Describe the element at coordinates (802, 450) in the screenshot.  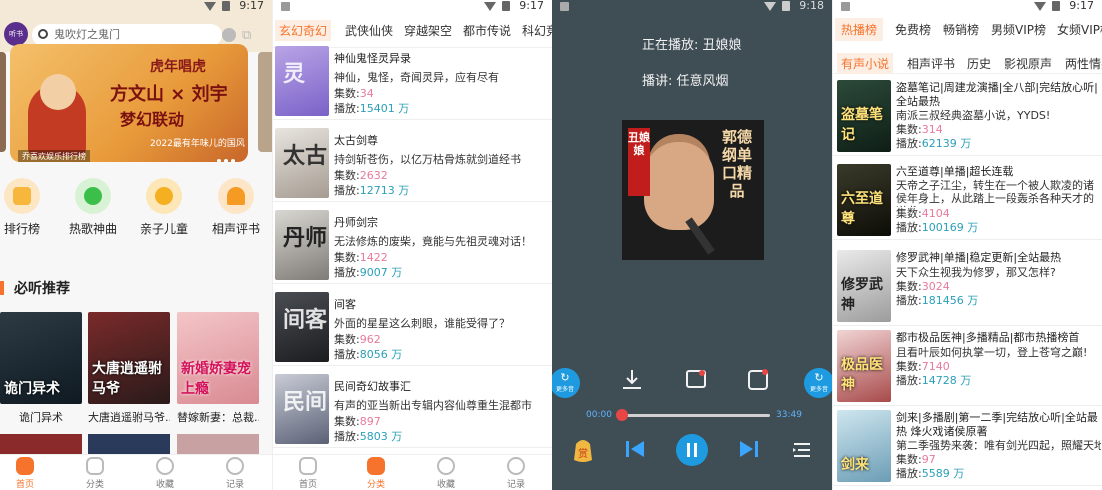
I see `playlist-icon` at that location.